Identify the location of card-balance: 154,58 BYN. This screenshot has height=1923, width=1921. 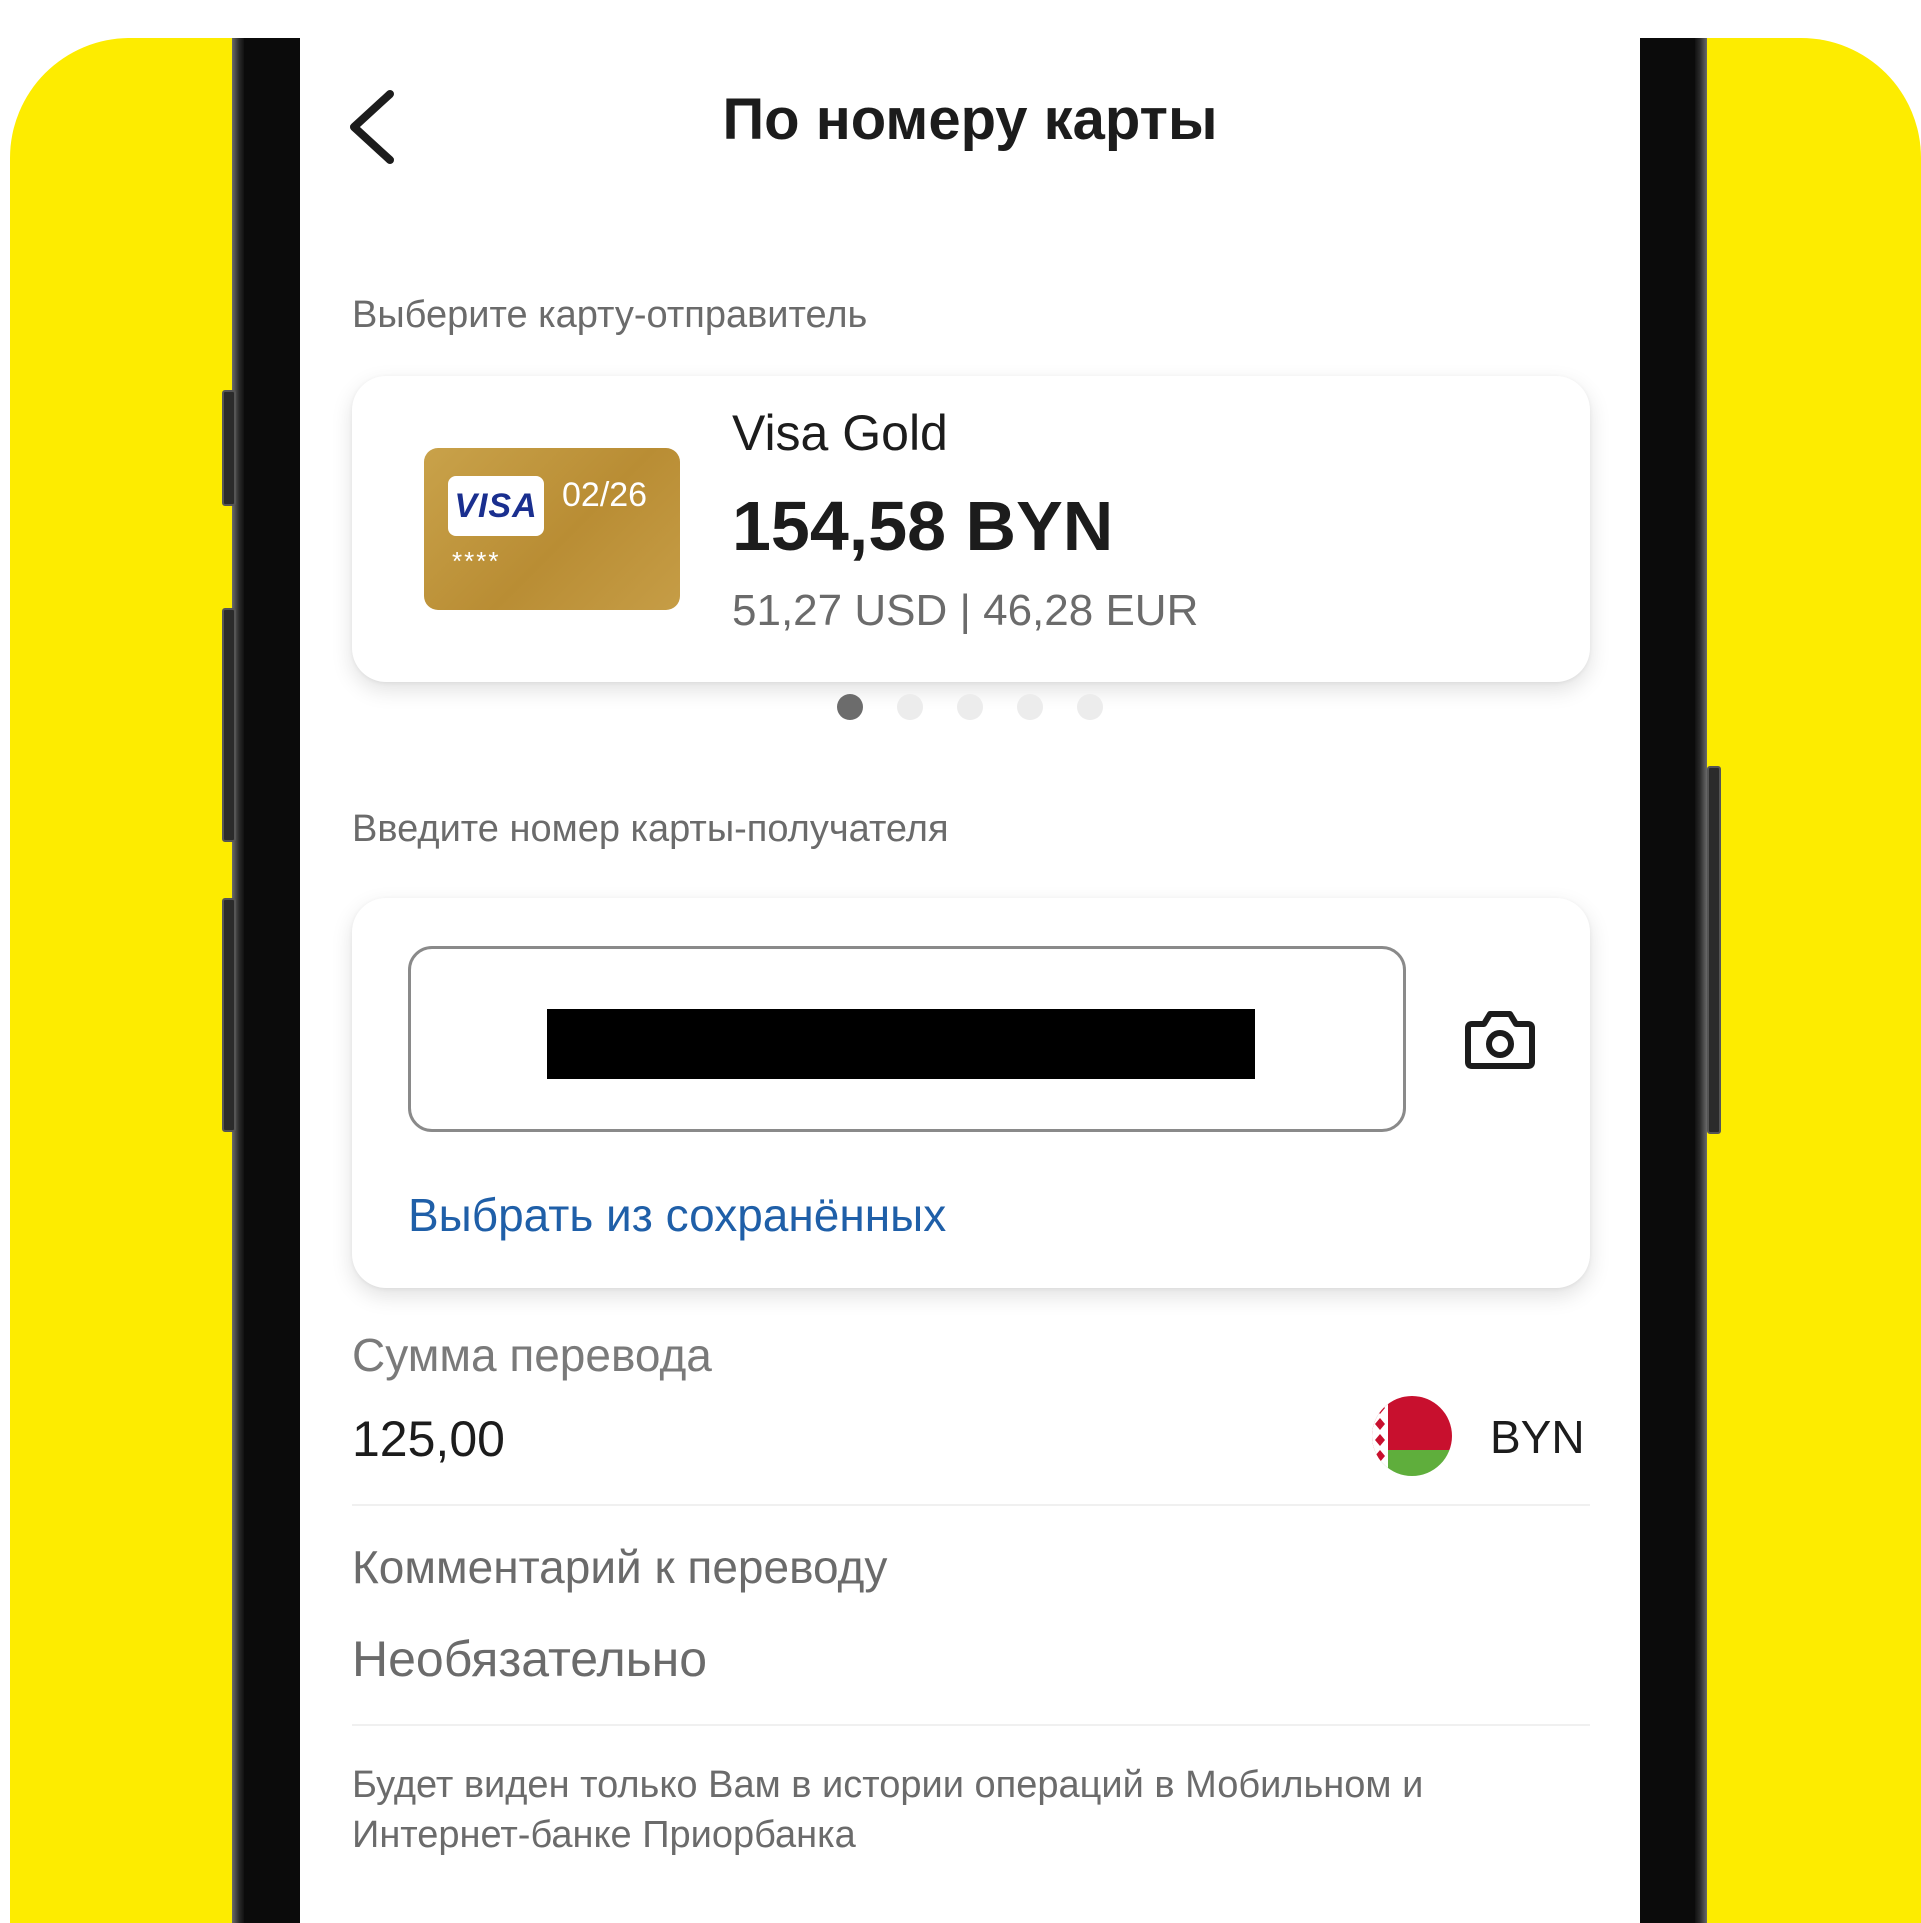
(923, 526).